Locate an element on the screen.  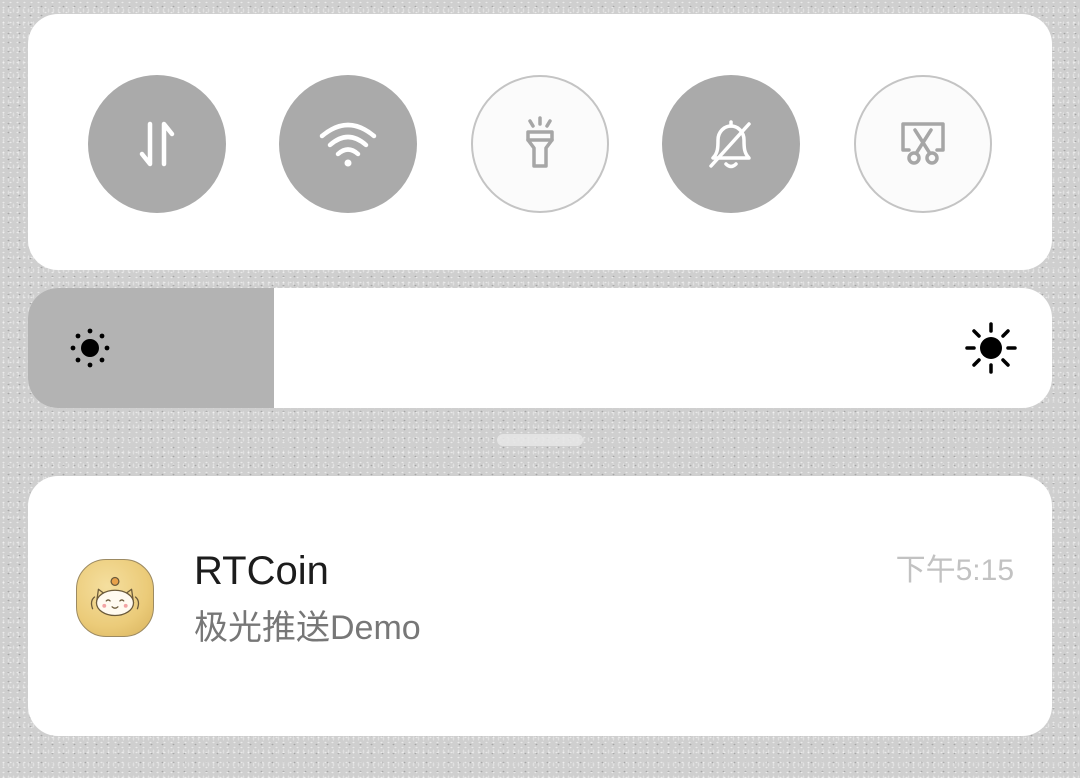
sun-small-icon is located at coordinates (90, 348).